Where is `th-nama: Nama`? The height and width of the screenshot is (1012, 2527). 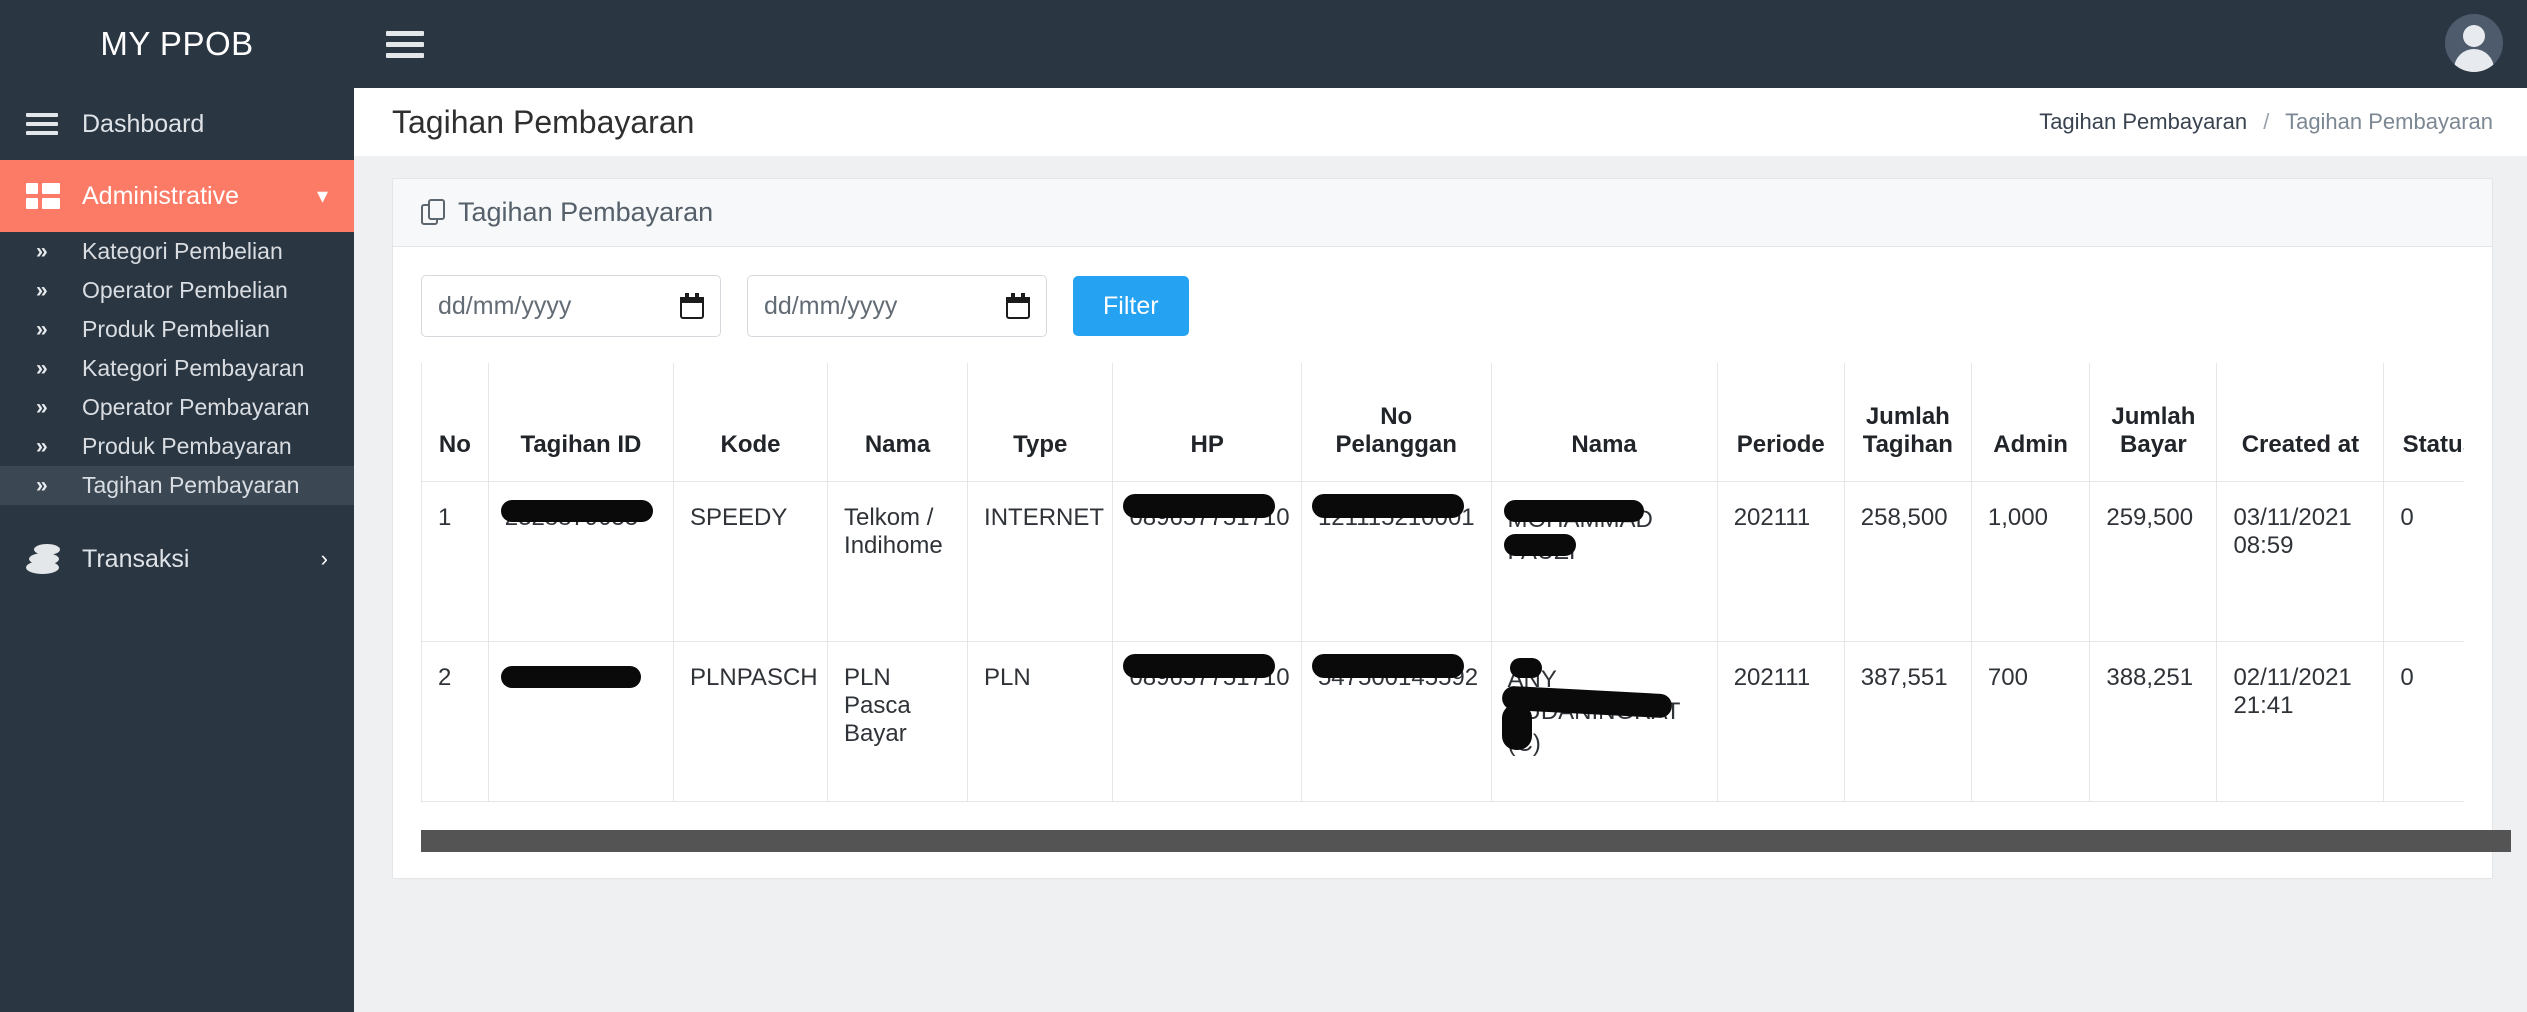
th-nama: Nama is located at coordinates (898, 422).